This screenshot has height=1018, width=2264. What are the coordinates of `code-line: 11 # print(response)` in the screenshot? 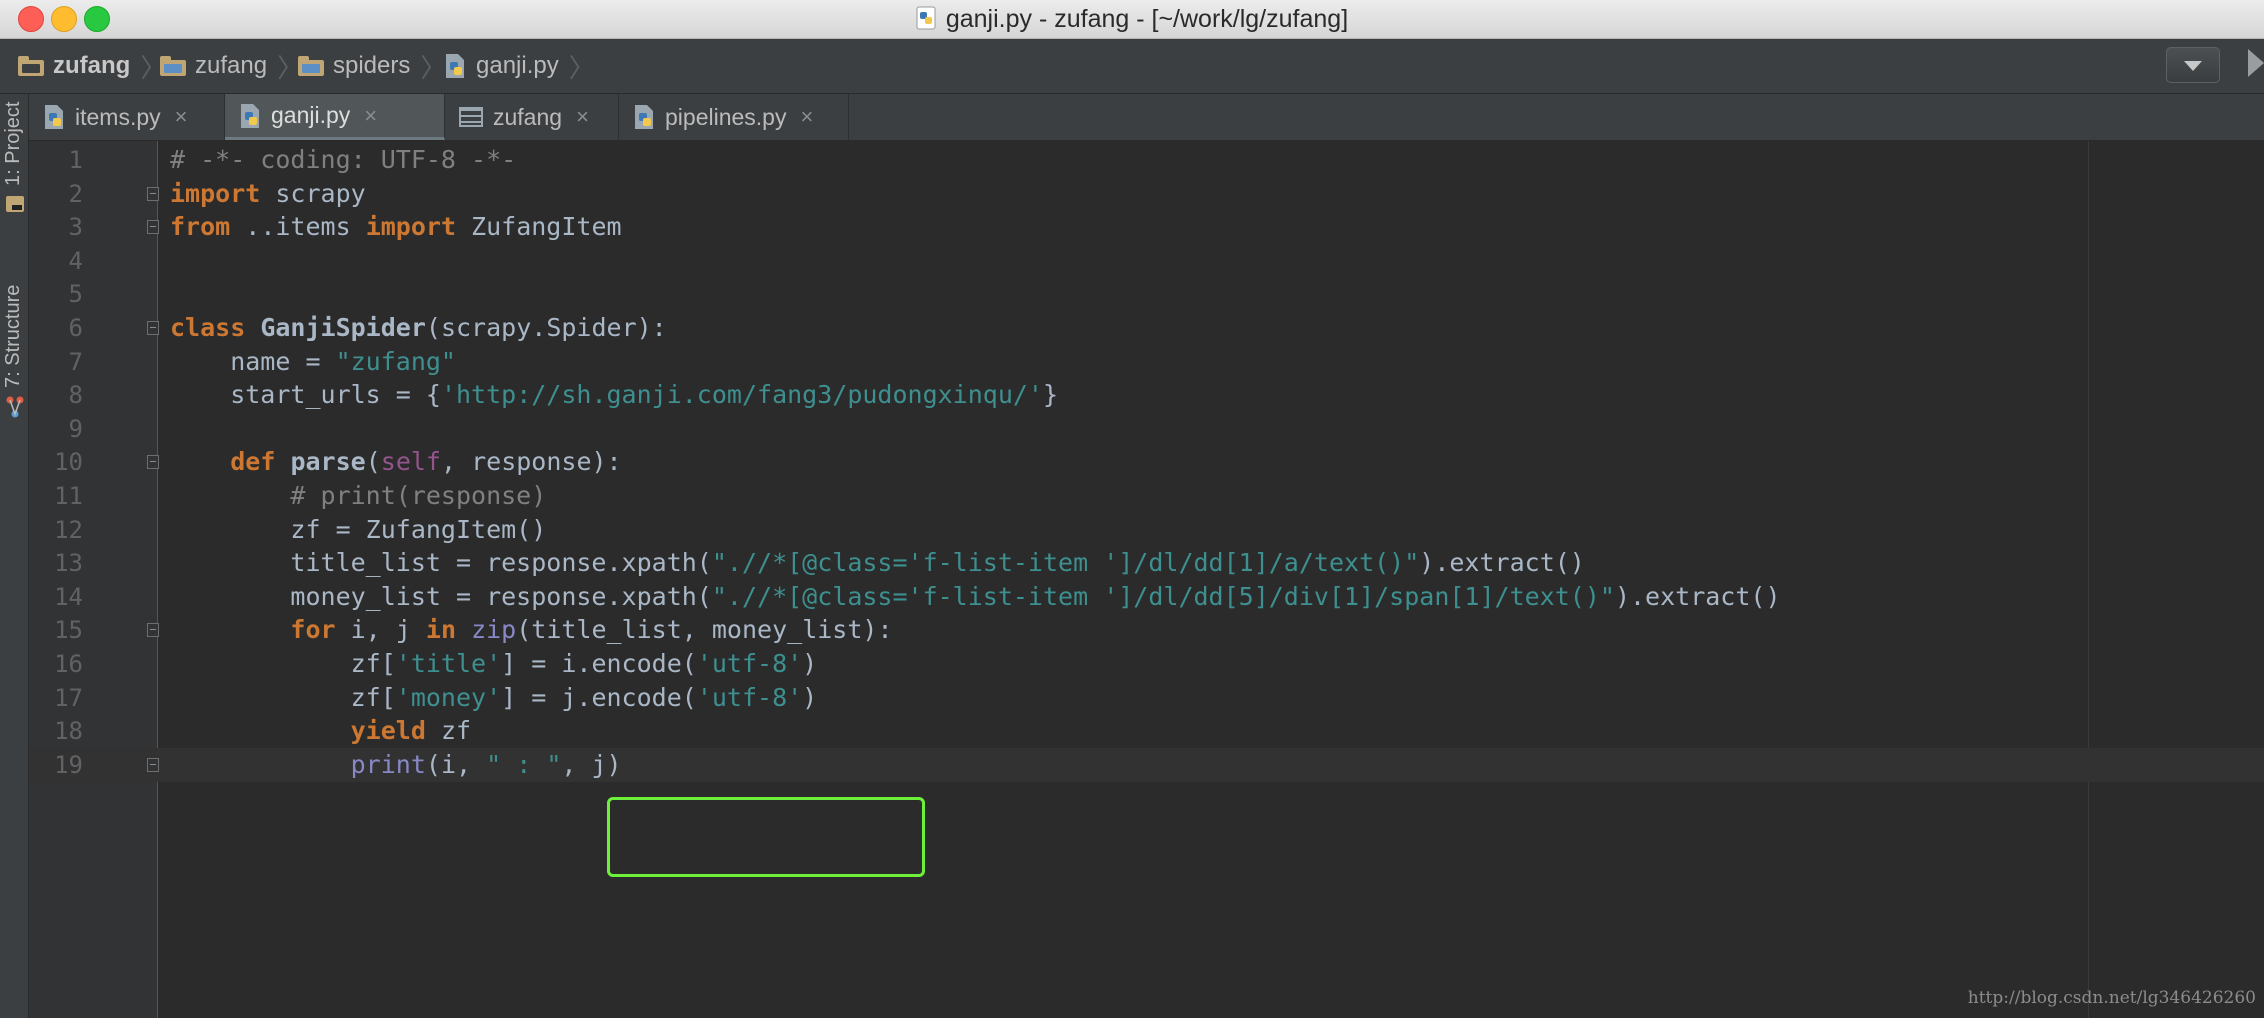 It's located at (1146, 496).